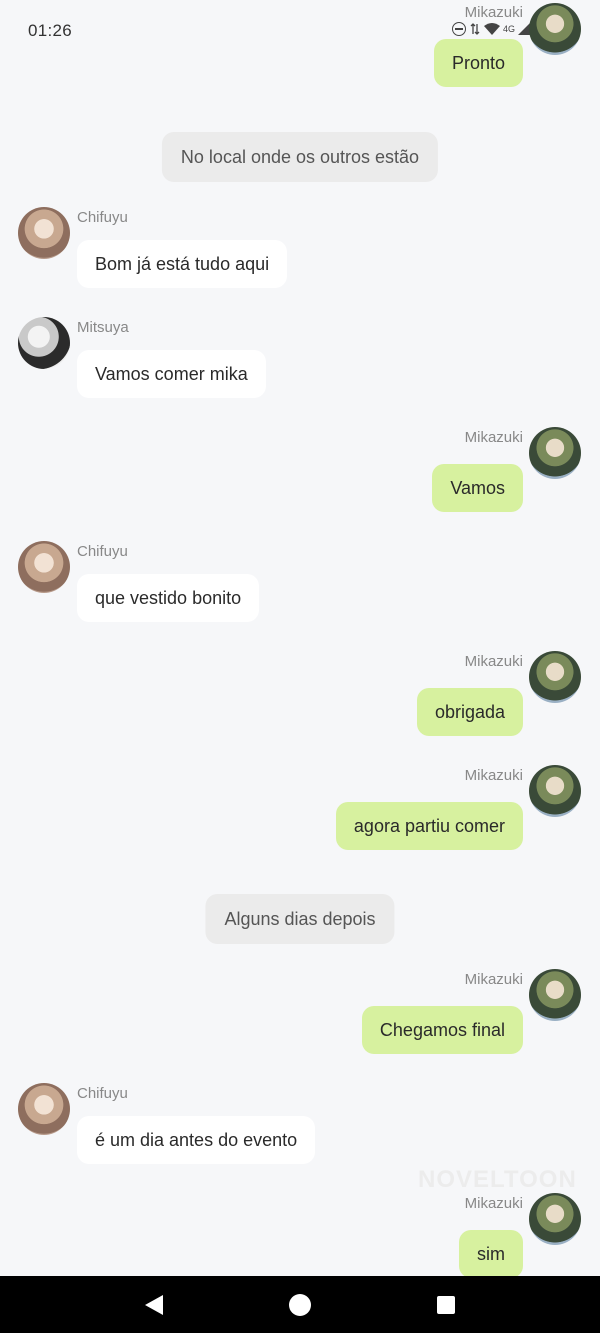 The width and height of the screenshot is (600, 1333). Describe the element at coordinates (491, 1254) in the screenshot. I see `message-bubble: sim` at that location.